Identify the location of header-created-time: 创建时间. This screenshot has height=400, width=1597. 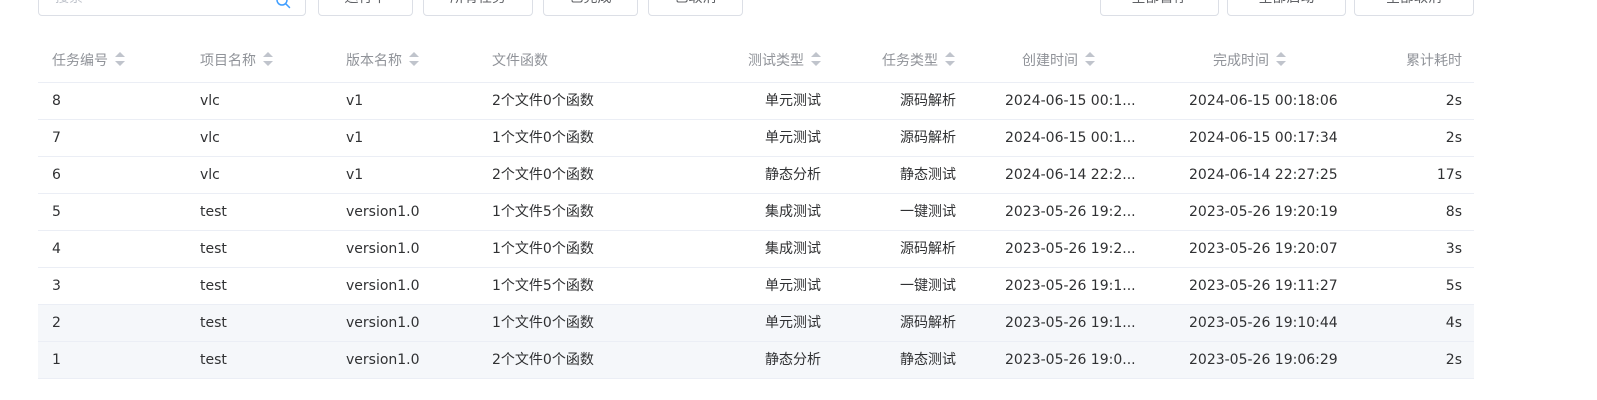
(1097, 60).